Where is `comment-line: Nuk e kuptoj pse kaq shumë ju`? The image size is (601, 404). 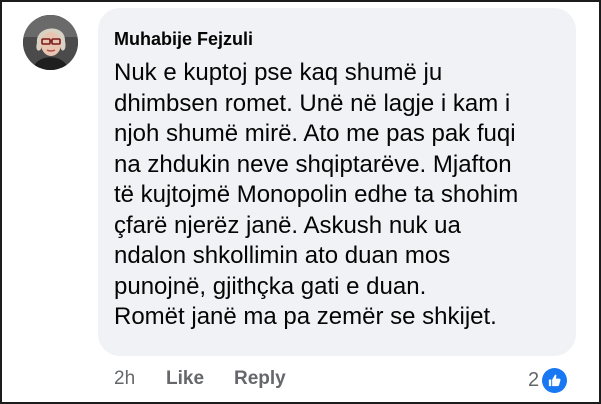 comment-line: Nuk e kuptoj pse kaq shumë ju is located at coordinates (278, 72).